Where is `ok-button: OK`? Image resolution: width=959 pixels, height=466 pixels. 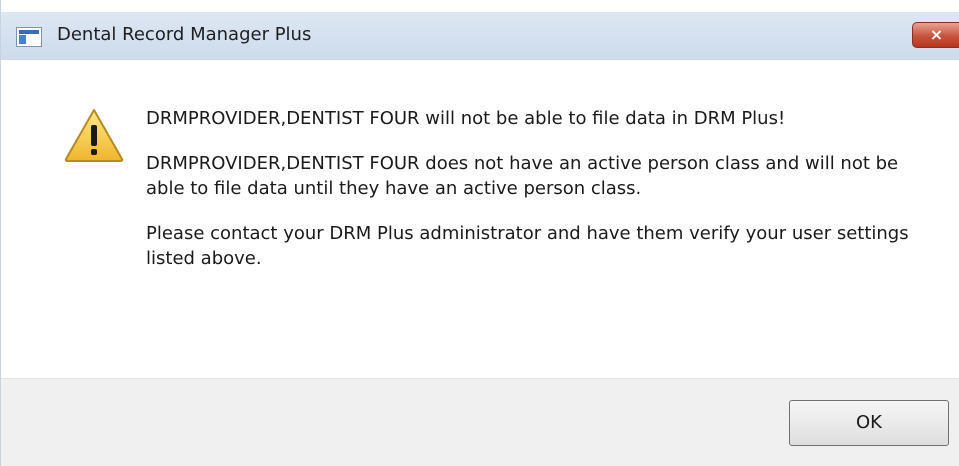 ok-button: OK is located at coordinates (869, 423).